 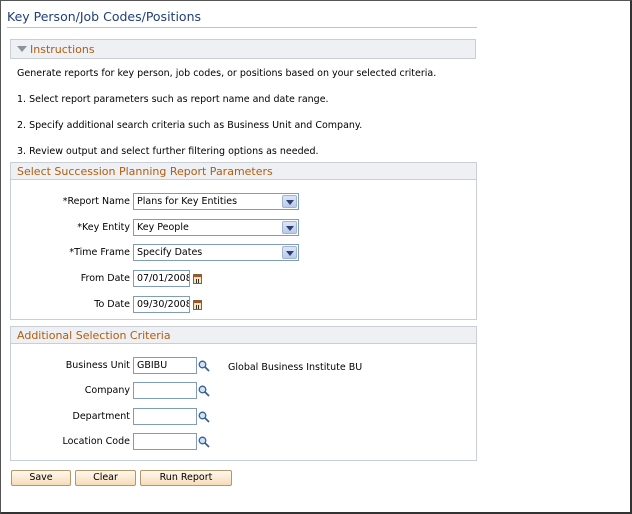 What do you see at coordinates (165, 390) in the screenshot?
I see `company-input` at bounding box center [165, 390].